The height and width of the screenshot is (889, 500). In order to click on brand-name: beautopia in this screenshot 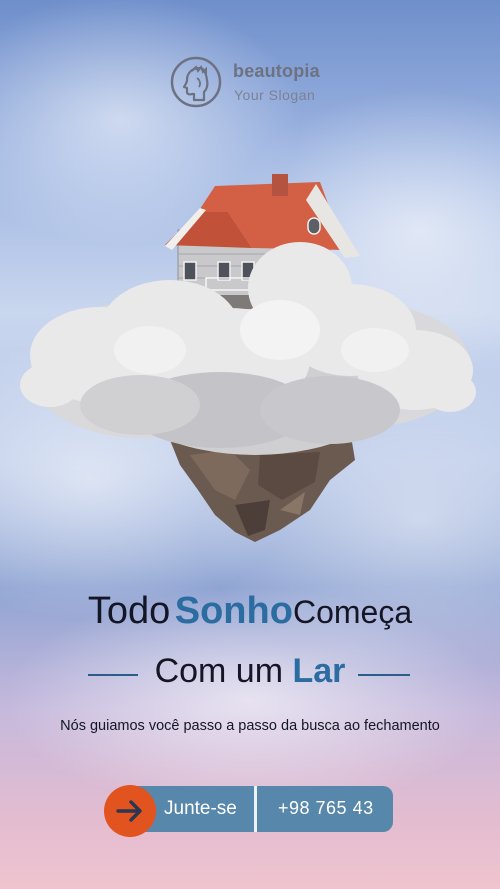, I will do `click(276, 71)`.